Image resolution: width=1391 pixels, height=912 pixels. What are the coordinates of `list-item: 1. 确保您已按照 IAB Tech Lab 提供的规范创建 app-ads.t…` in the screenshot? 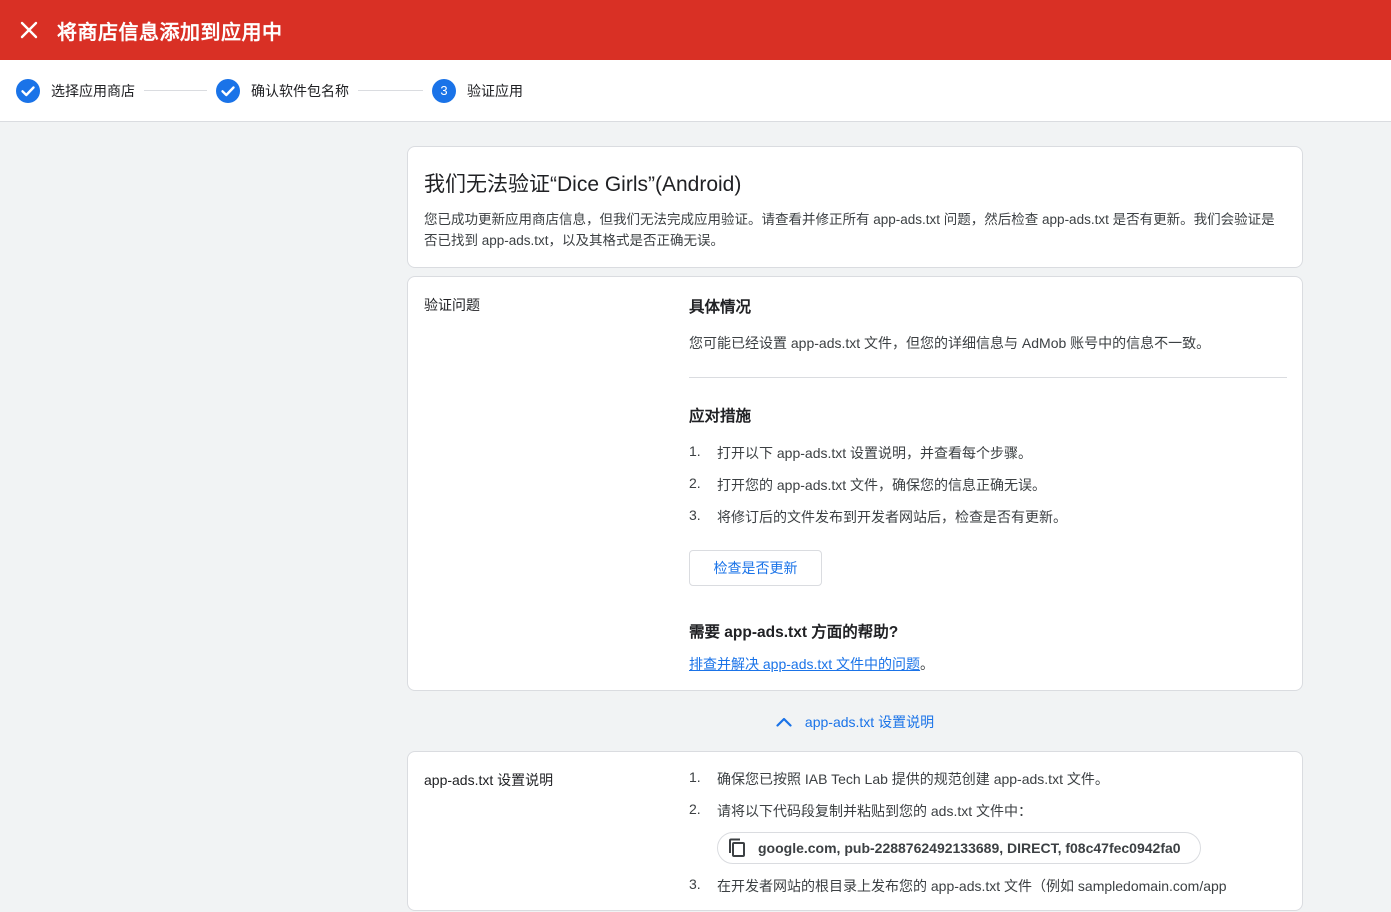 It's located at (899, 779).